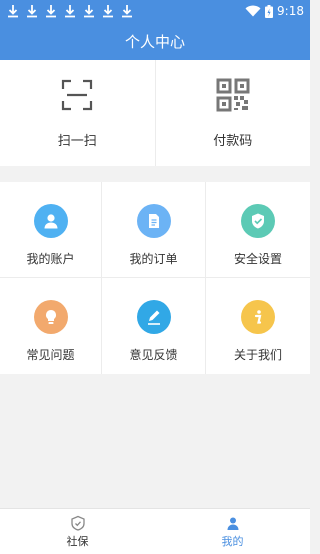 This screenshot has width=320, height=554. What do you see at coordinates (257, 355) in the screenshot?
I see `about-us-label: 关于我们` at bounding box center [257, 355].